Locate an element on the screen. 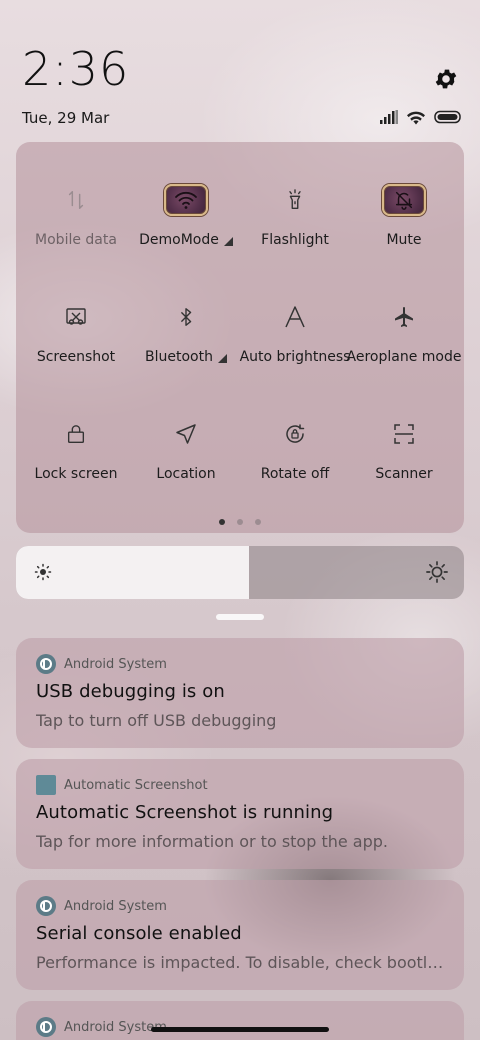  automatic-screenshot-icon is located at coordinates (46, 785).